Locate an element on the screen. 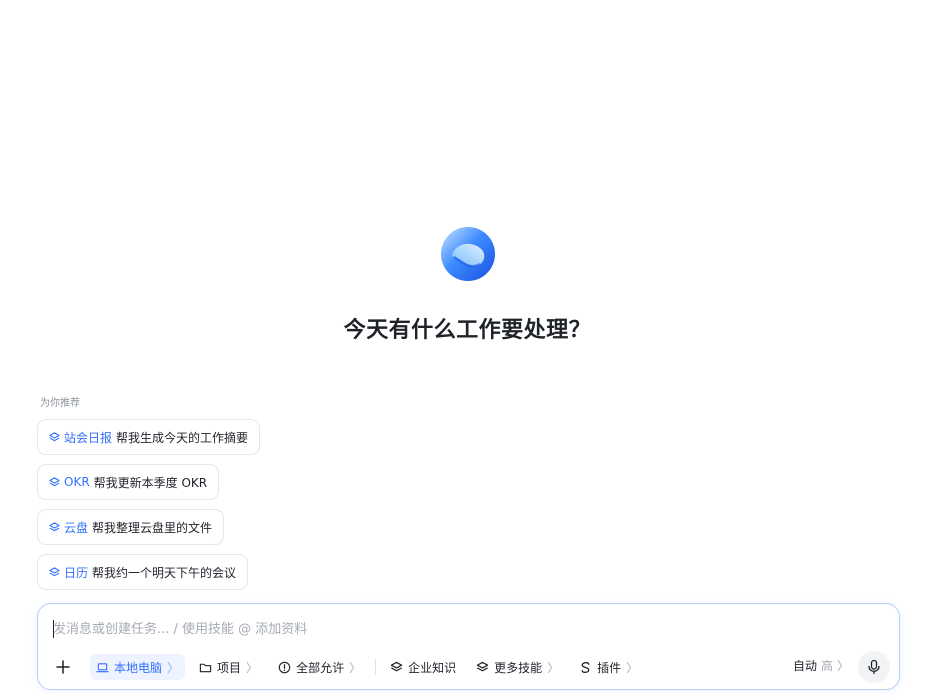 The width and height of the screenshot is (935, 700). recommendation-chip: OKR 帮我更新本季度 OKR is located at coordinates (128, 482).